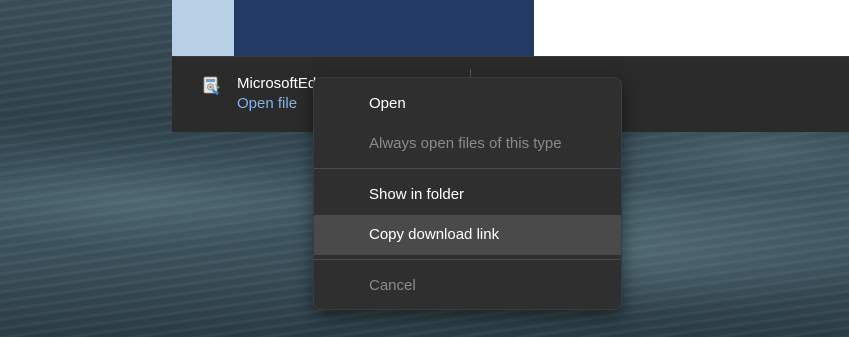  What do you see at coordinates (691, 28) in the screenshot?
I see `page-body-area` at bounding box center [691, 28].